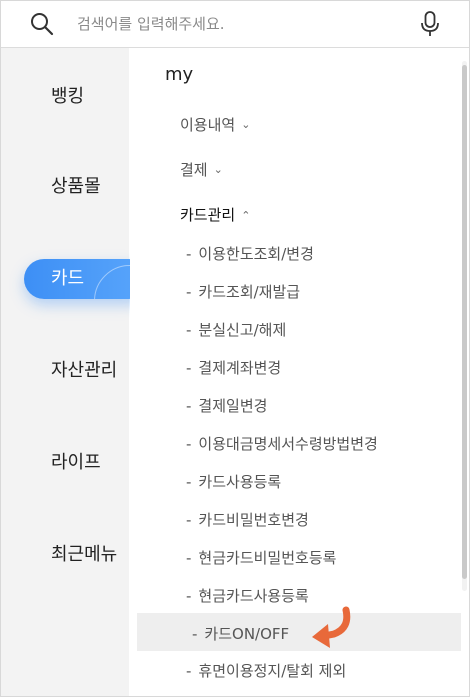  What do you see at coordinates (42, 24) in the screenshot?
I see `search-icon` at bounding box center [42, 24].